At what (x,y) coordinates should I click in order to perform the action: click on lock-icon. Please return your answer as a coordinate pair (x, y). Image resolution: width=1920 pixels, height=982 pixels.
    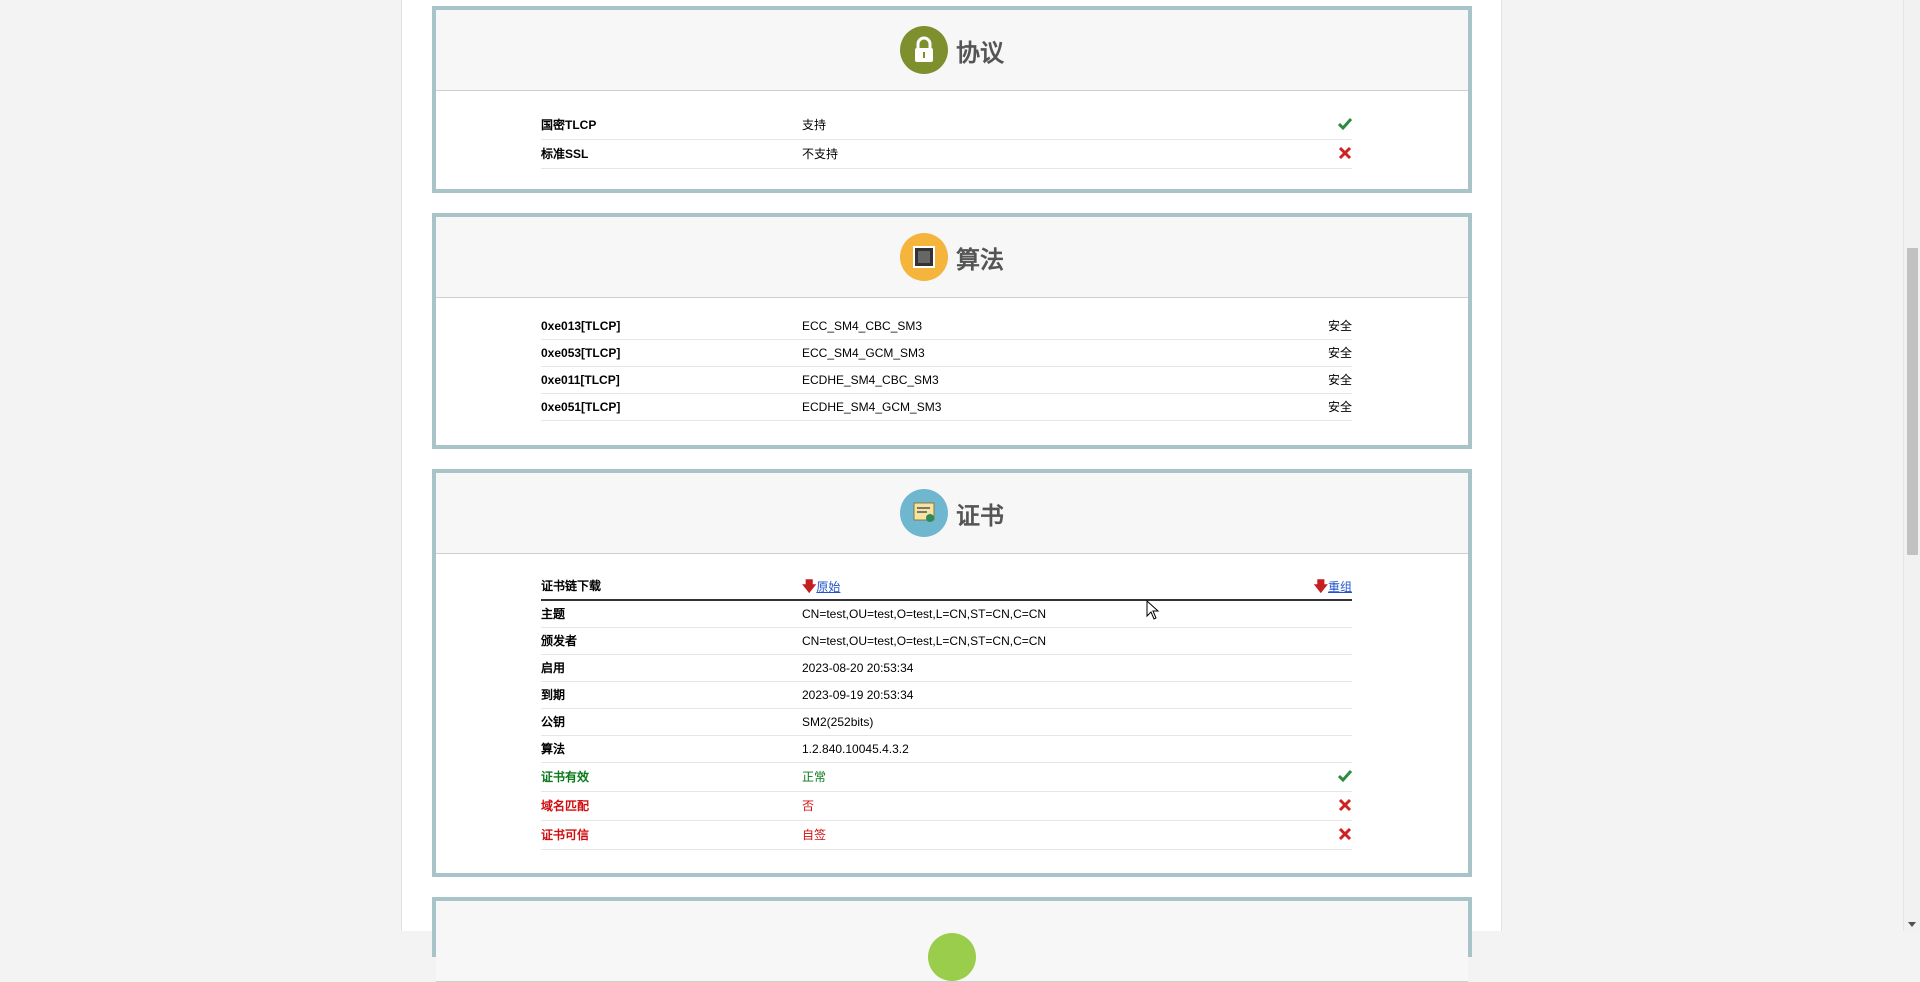
    Looking at the image, I should click on (924, 50).